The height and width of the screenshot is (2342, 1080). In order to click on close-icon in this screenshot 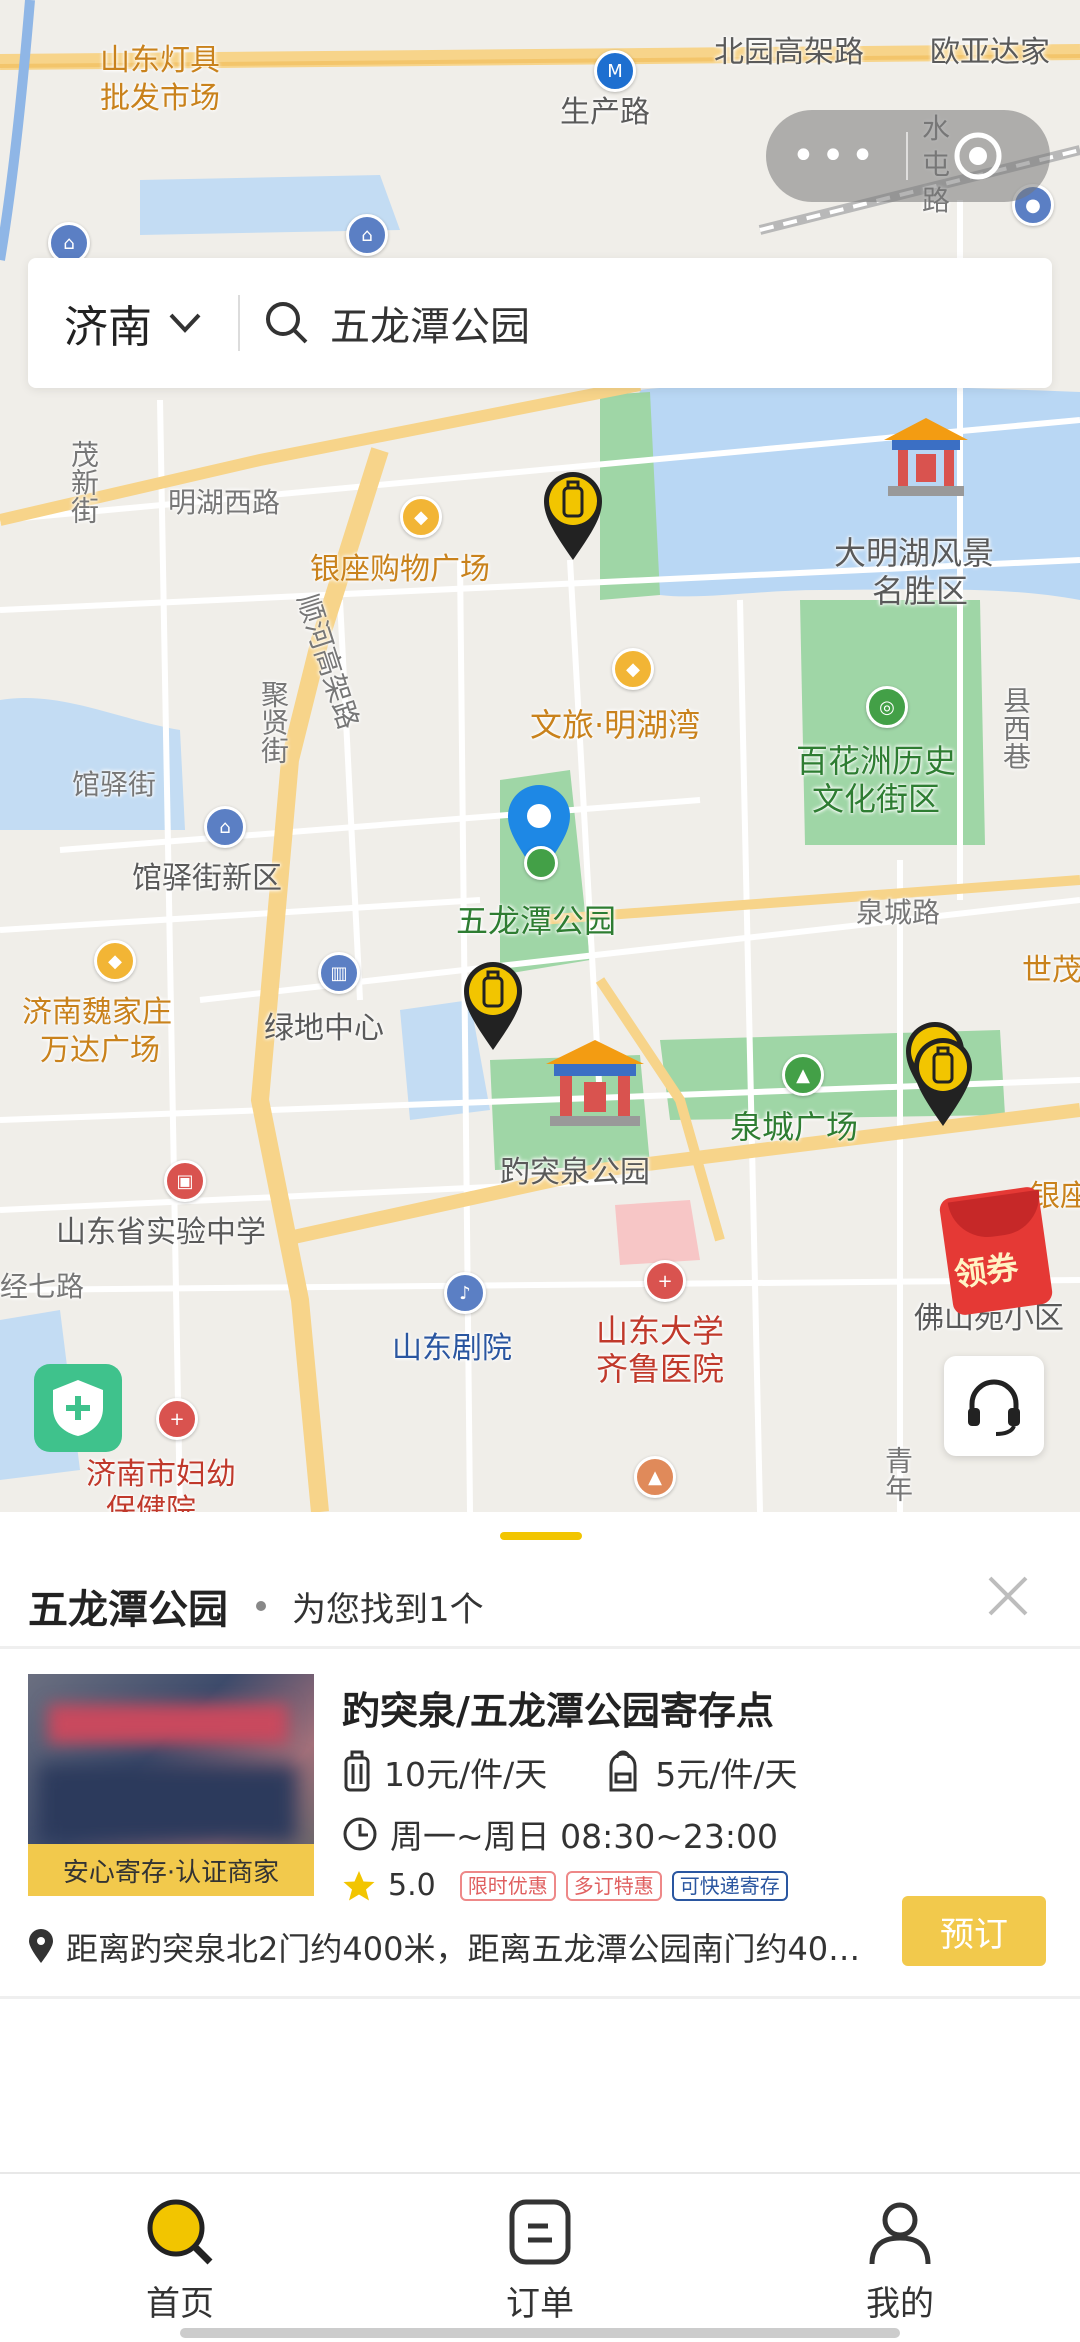, I will do `click(1008, 1596)`.